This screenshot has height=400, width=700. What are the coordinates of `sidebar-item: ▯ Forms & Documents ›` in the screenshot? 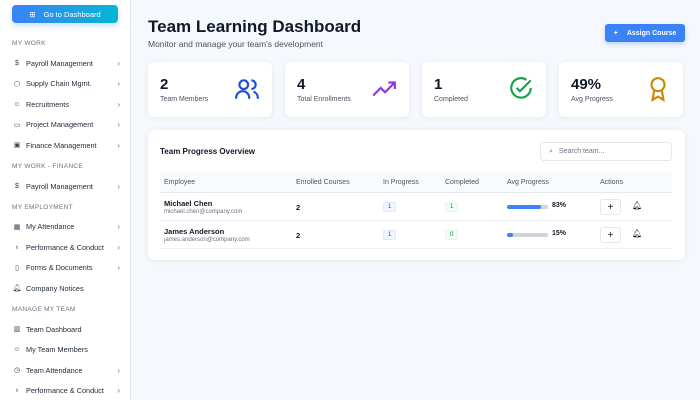 It's located at (66, 268).